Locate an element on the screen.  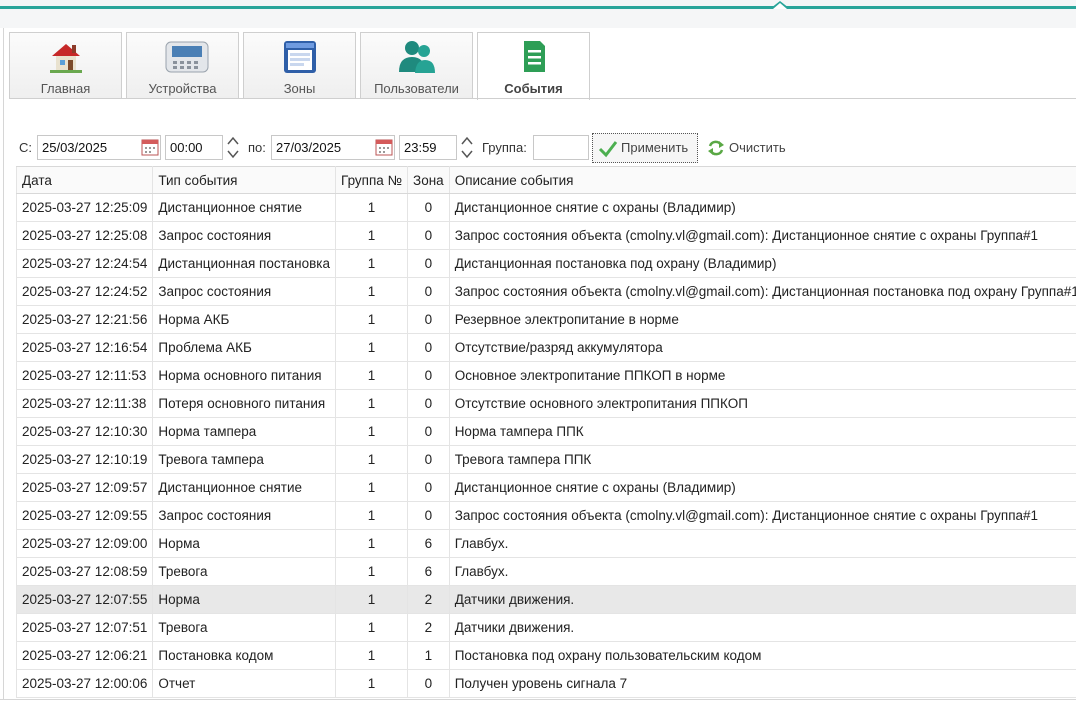
cell-event-type: Потеря основного питания is located at coordinates (244, 403).